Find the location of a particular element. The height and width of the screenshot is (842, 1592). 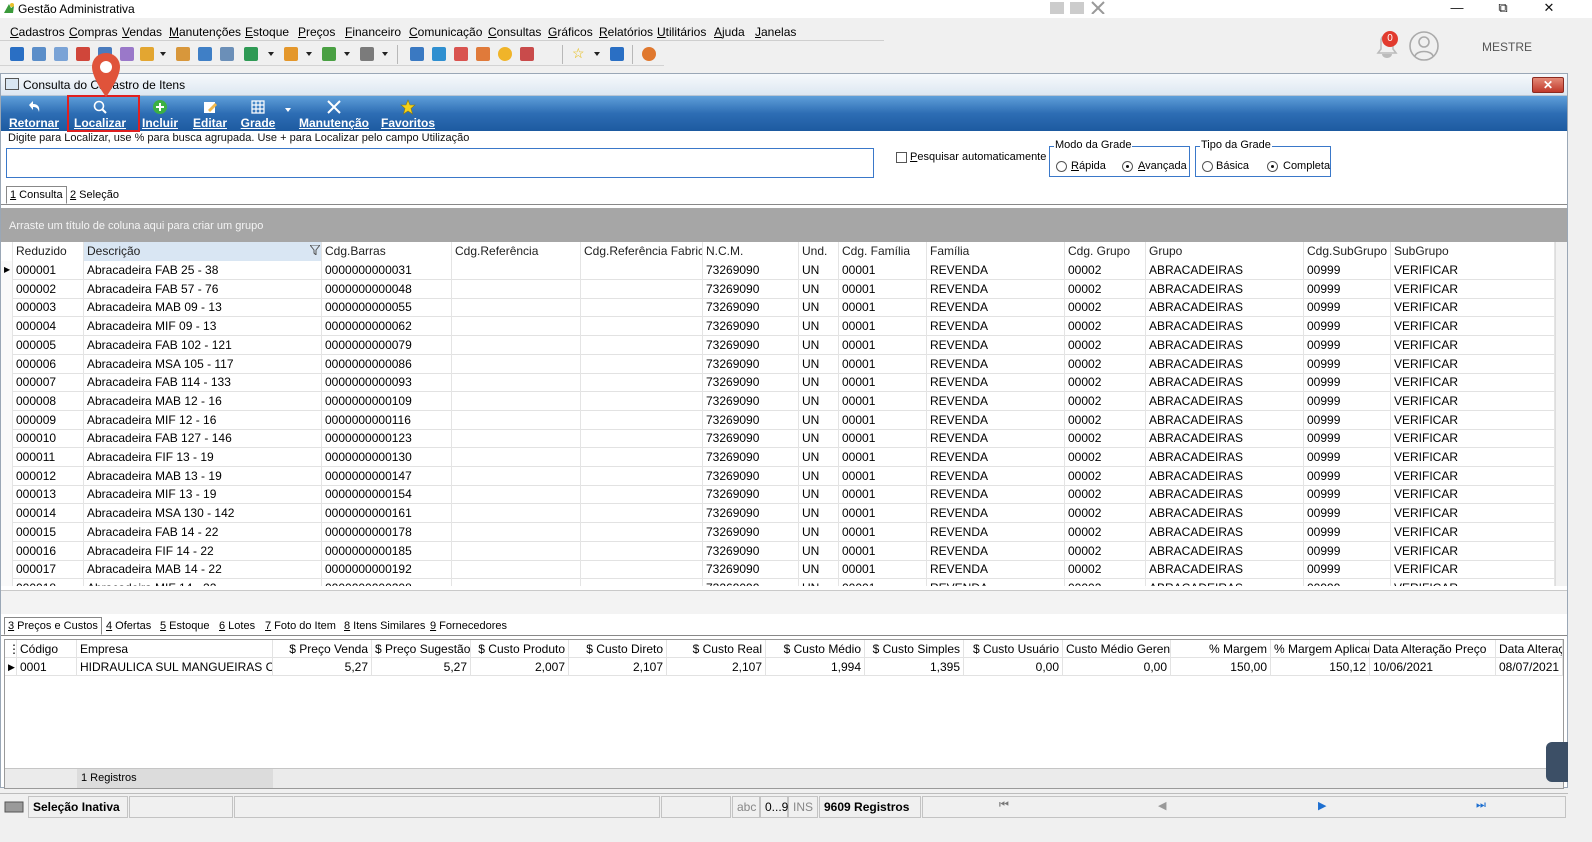

pcol-data-alteracao: Data Alteração is located at coordinates (1529, 649).